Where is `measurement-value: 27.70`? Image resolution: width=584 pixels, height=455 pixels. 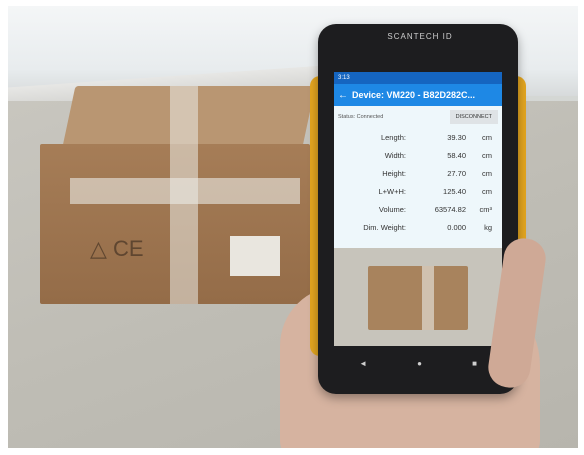
measurement-value: 27.70 is located at coordinates (456, 173).